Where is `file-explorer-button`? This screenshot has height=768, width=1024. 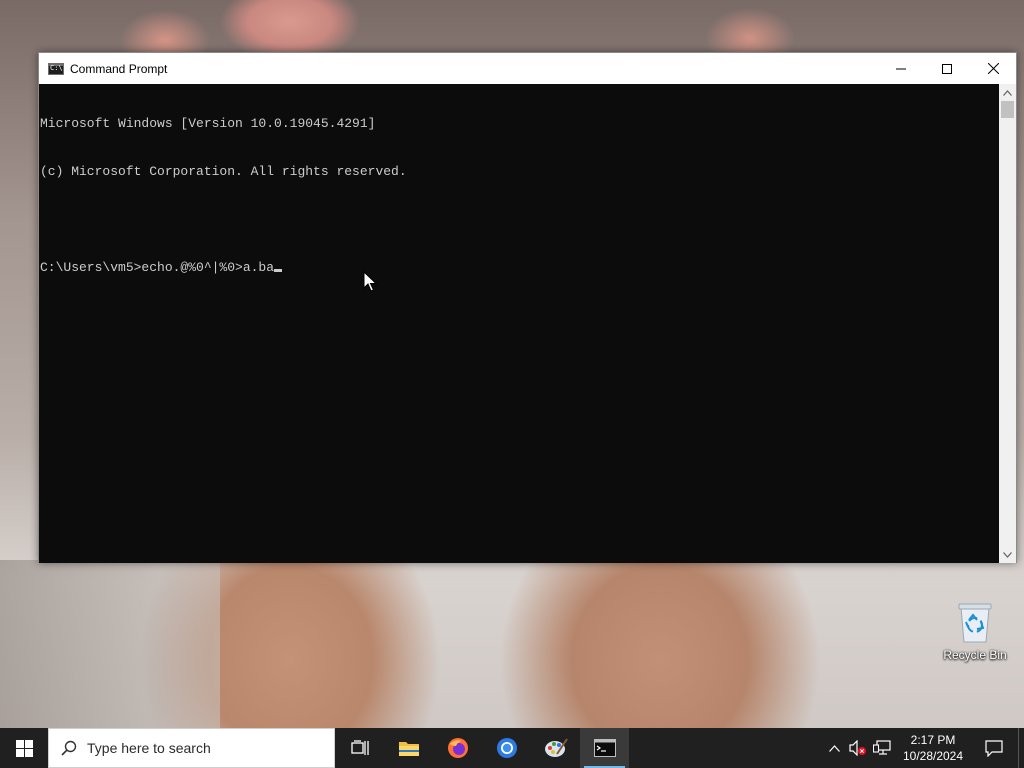 file-explorer-button is located at coordinates (408, 748).